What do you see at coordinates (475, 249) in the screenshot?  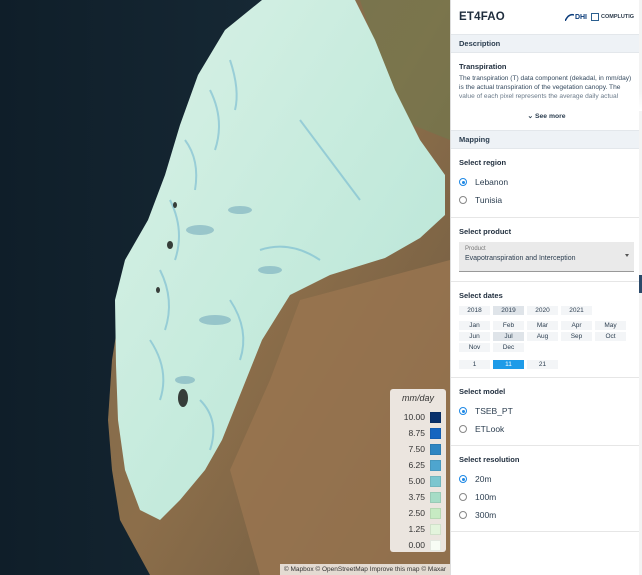 I see `product-field-label: Product` at bounding box center [475, 249].